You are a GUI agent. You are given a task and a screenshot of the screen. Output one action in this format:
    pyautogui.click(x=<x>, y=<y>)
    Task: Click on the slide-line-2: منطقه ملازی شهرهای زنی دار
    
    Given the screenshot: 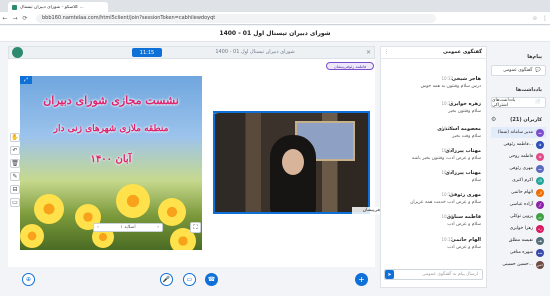 What is the action you would take?
    pyautogui.click(x=111, y=129)
    